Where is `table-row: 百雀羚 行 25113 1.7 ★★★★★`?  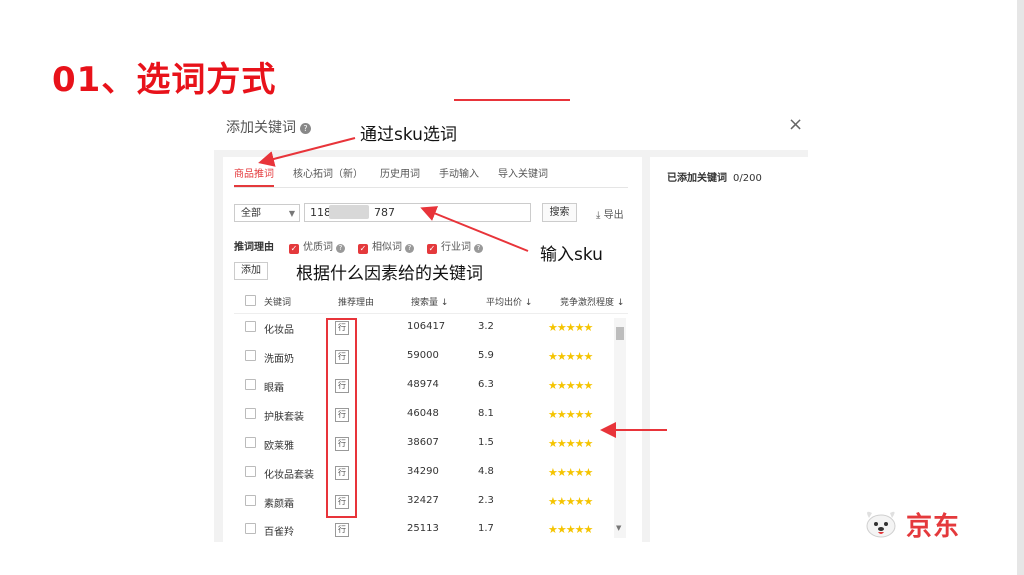 table-row: 百雀羚 行 25113 1.7 ★★★★★ is located at coordinates (424, 528).